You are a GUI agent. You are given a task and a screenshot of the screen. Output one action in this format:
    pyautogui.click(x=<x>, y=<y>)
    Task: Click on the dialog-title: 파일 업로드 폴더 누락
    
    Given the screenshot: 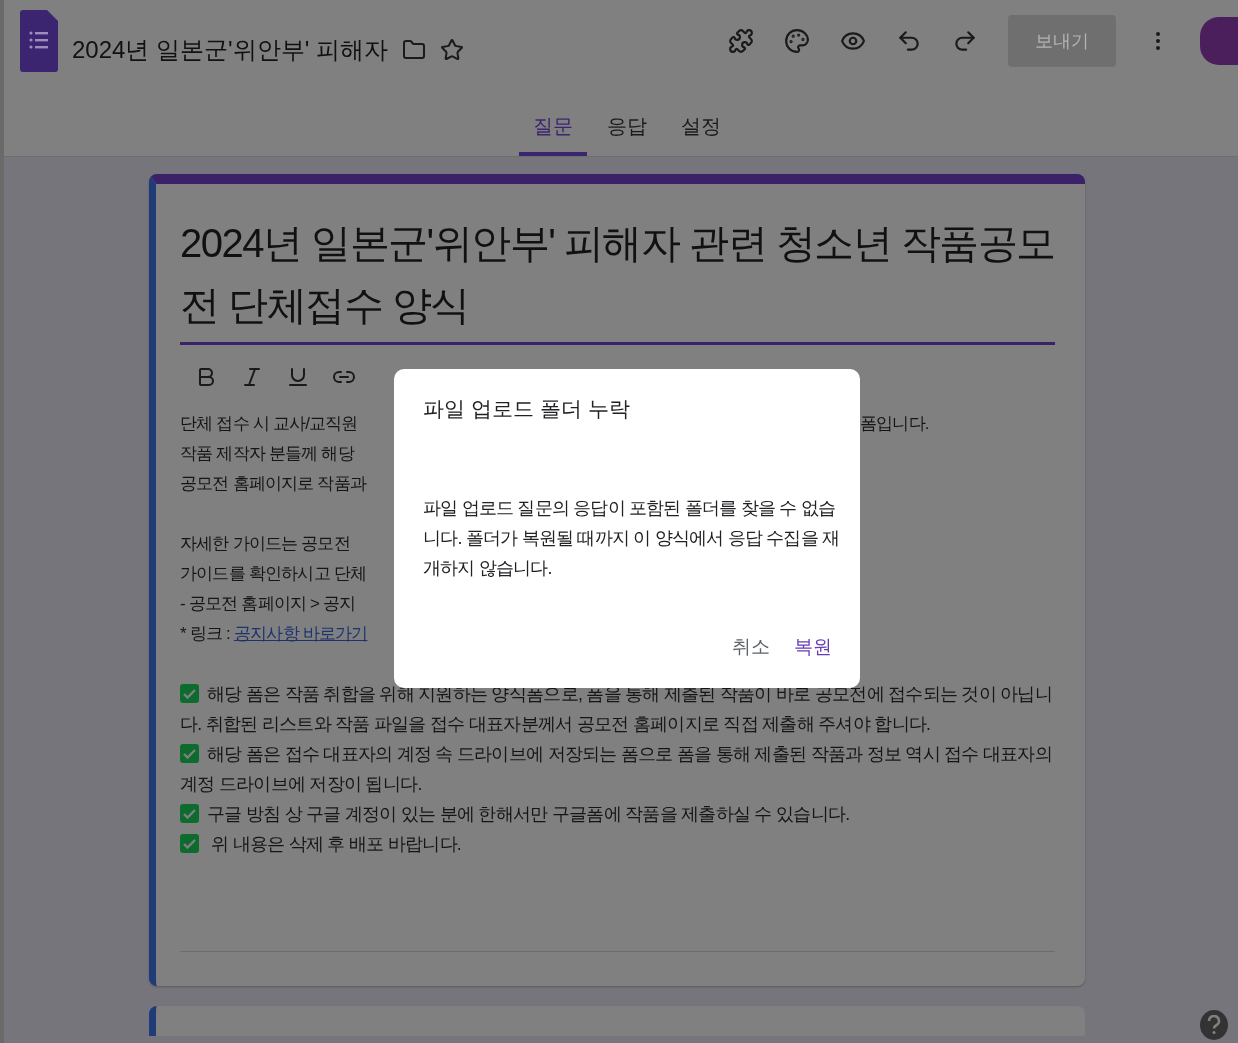 What is the action you would take?
    pyautogui.click(x=527, y=409)
    